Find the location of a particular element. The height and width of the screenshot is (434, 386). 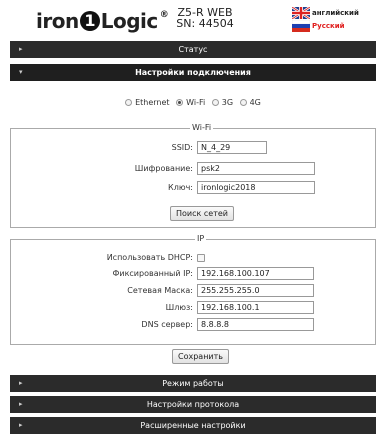

radio-label: Wi-Fi is located at coordinates (196, 102).